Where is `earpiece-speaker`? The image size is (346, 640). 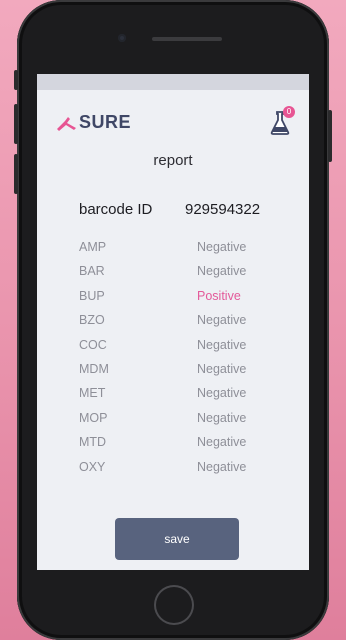 earpiece-speaker is located at coordinates (187, 39).